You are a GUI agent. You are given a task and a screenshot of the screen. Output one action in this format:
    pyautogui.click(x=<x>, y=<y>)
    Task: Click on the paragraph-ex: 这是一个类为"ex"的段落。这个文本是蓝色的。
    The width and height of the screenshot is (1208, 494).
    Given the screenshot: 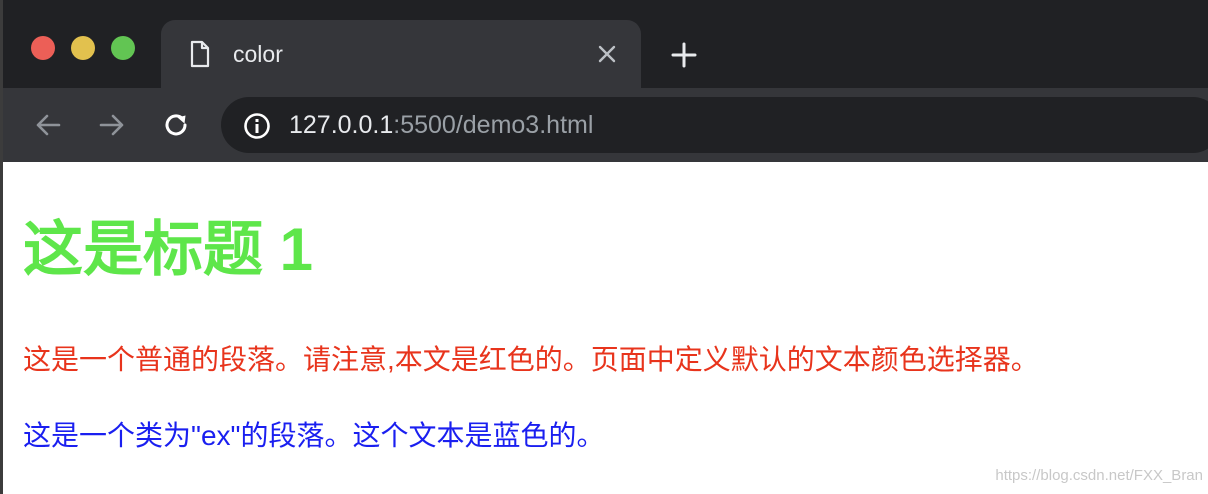 What is the action you would take?
    pyautogui.click(x=314, y=435)
    